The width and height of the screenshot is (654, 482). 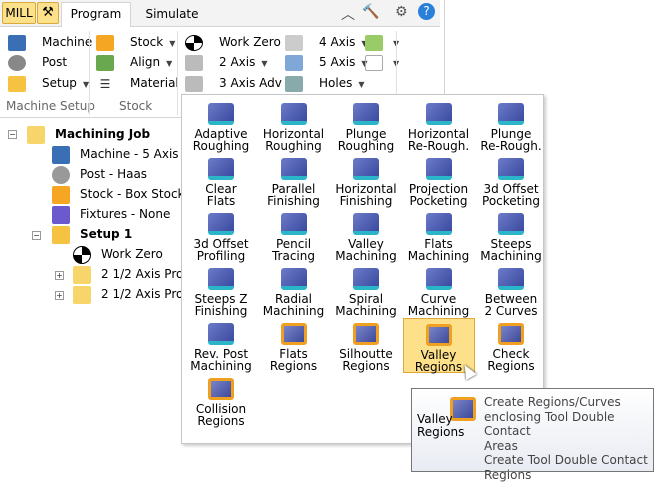 What do you see at coordinates (374, 62) in the screenshot?
I see `pattern-icon` at bounding box center [374, 62].